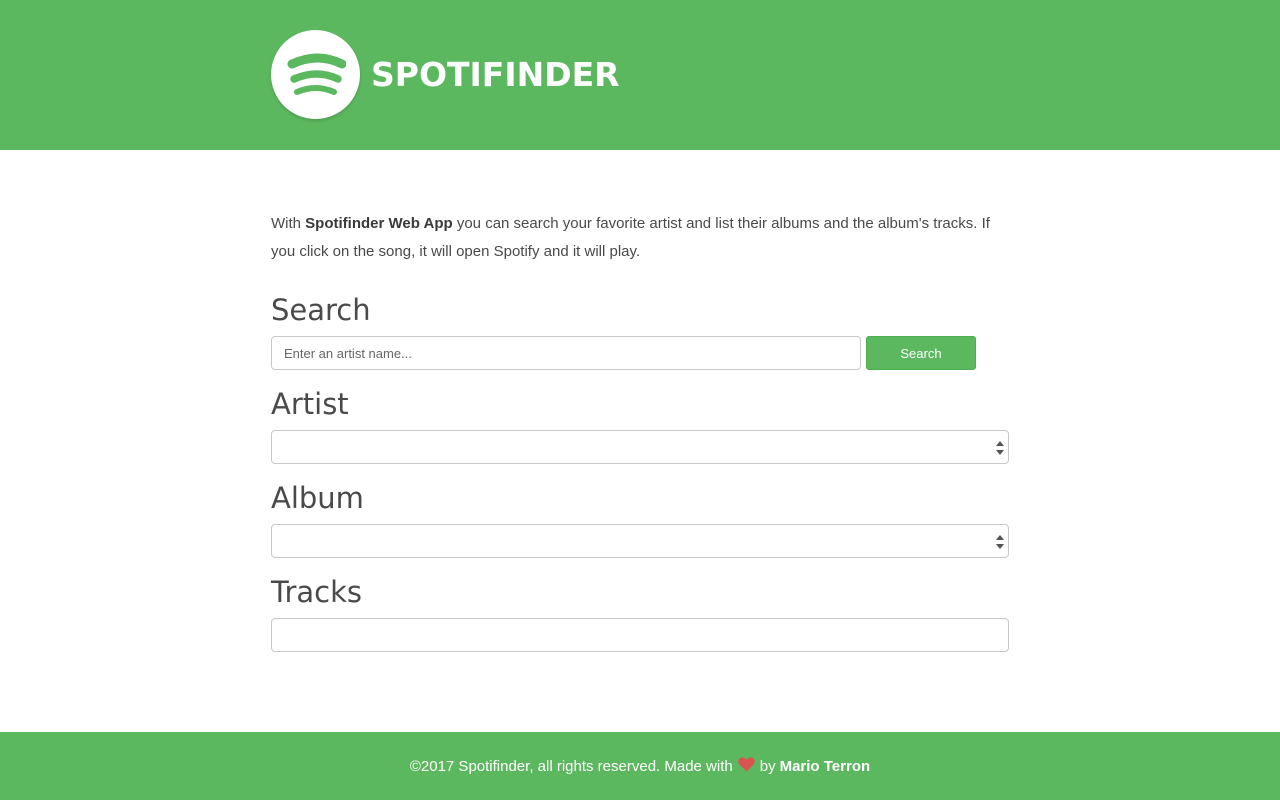  What do you see at coordinates (921, 353) in the screenshot?
I see `search-button: Search` at bounding box center [921, 353].